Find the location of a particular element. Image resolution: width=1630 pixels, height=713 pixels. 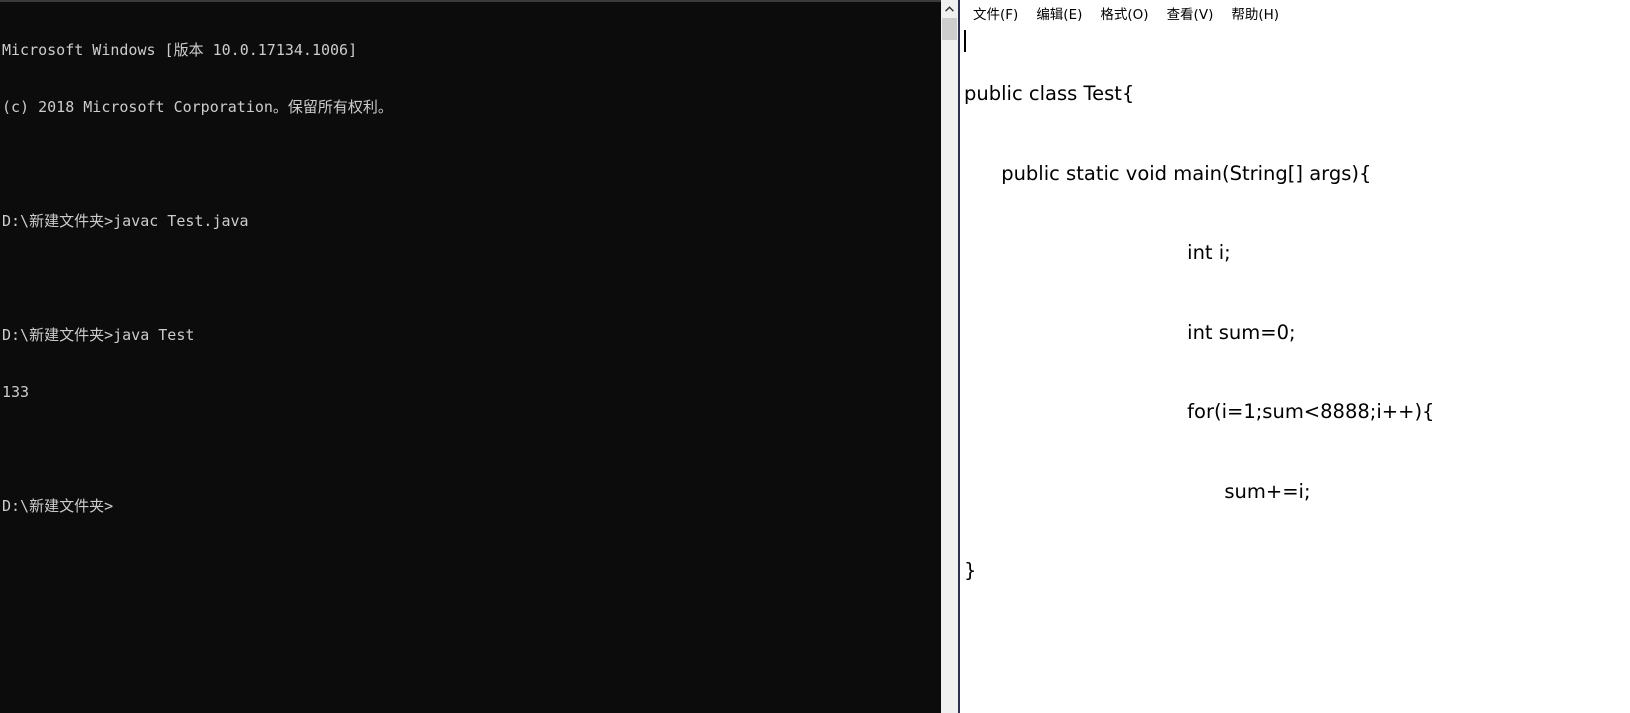

notepad-menubar: 文件(F) 编辑(E) 格式(O) 查看(V) 帮助(H) is located at coordinates (1295, 13).